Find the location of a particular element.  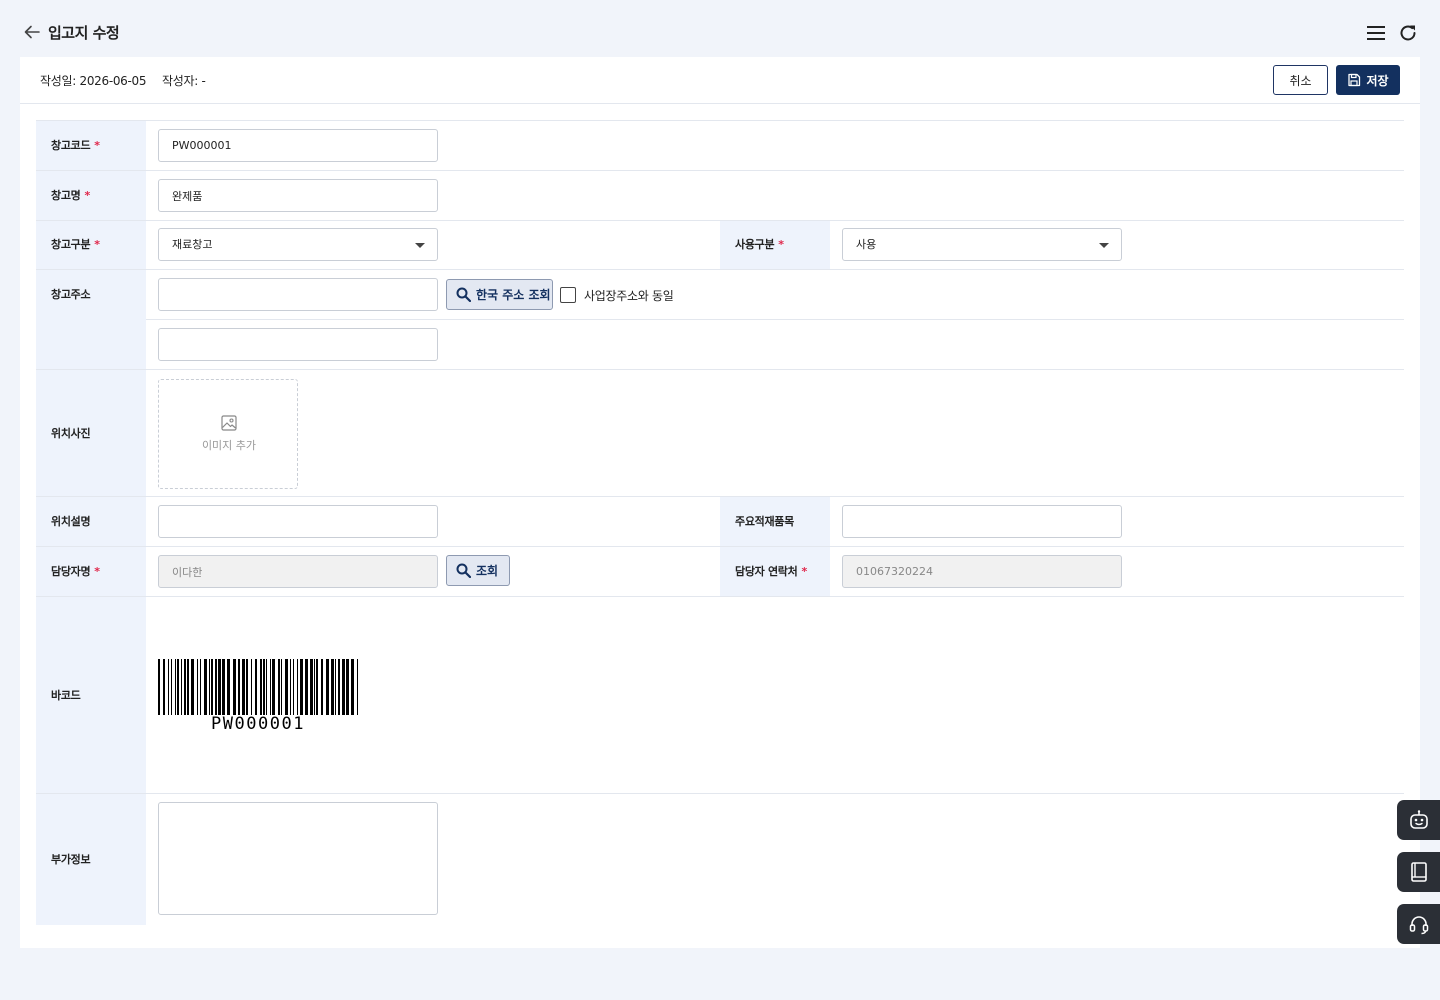

book-icon is located at coordinates (1418, 872).